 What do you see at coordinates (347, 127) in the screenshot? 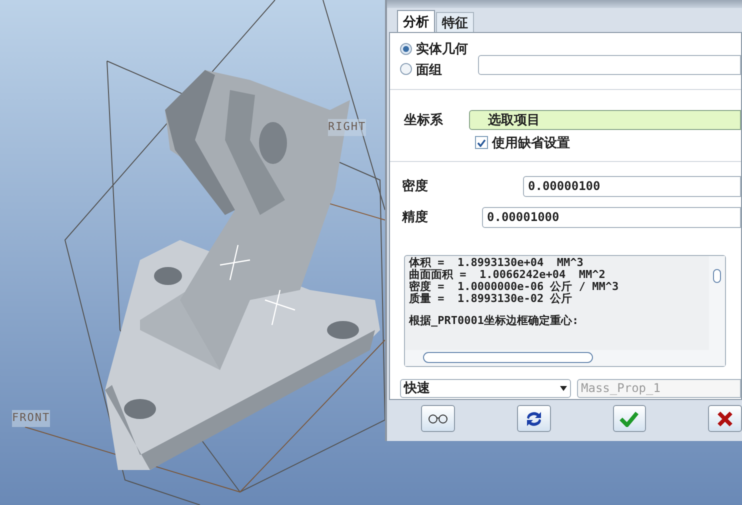
I see `plane-label: RIGHT` at bounding box center [347, 127].